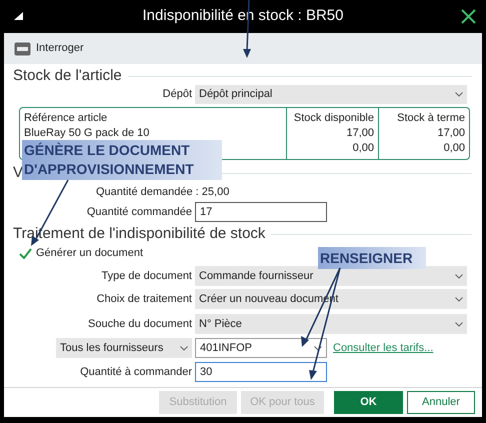  Describe the element at coordinates (331, 324) in the screenshot. I see `dropdown: N° Pièce` at that location.